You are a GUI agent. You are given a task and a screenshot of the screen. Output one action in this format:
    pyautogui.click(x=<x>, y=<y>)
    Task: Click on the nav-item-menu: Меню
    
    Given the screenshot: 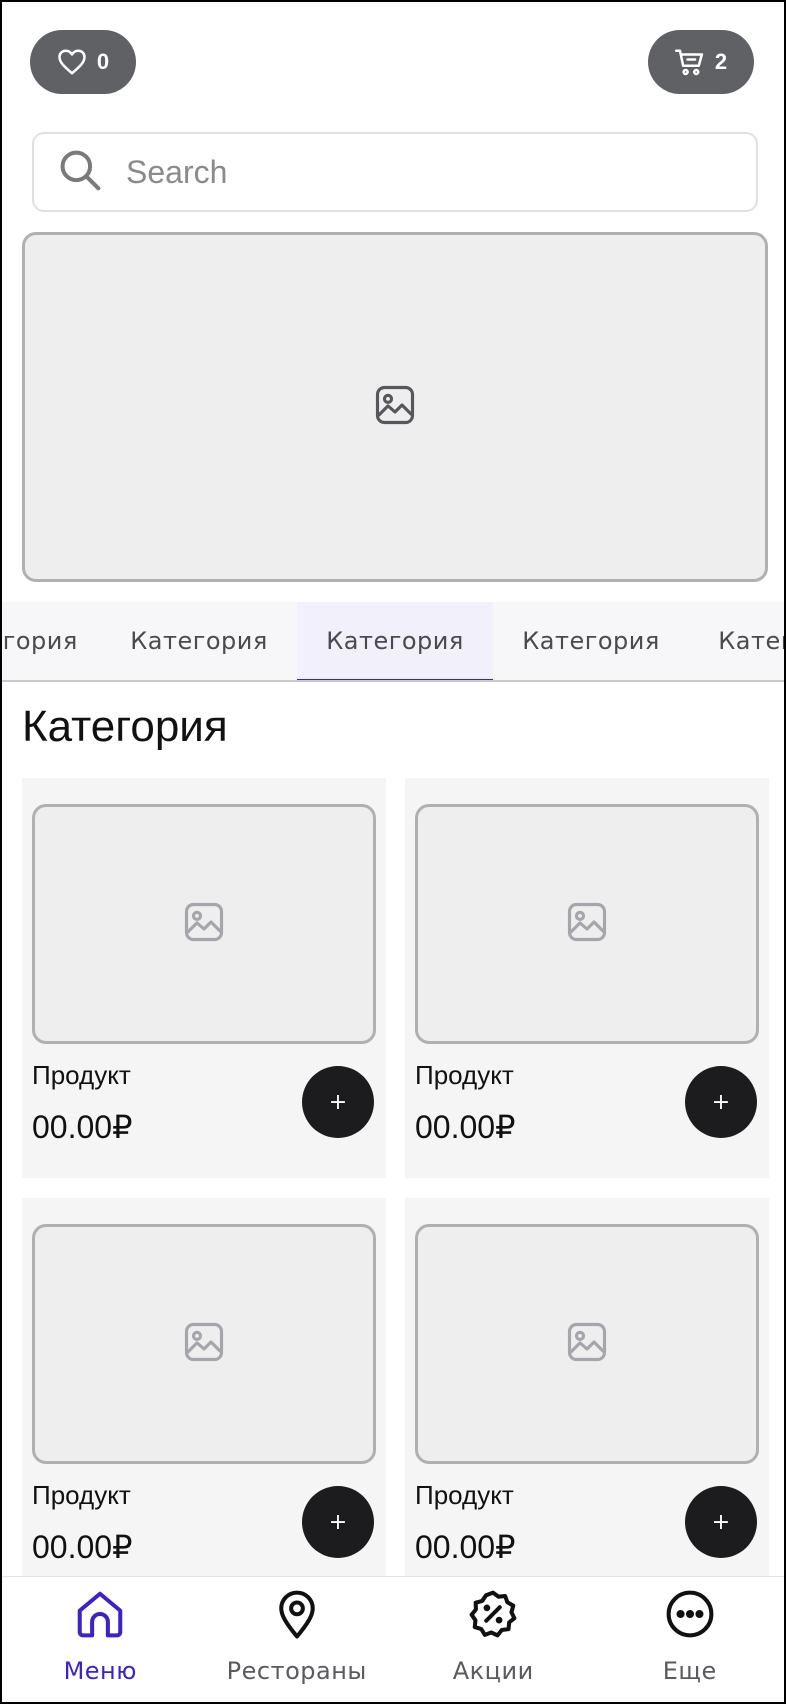 What is the action you would take?
    pyautogui.click(x=100, y=1639)
    